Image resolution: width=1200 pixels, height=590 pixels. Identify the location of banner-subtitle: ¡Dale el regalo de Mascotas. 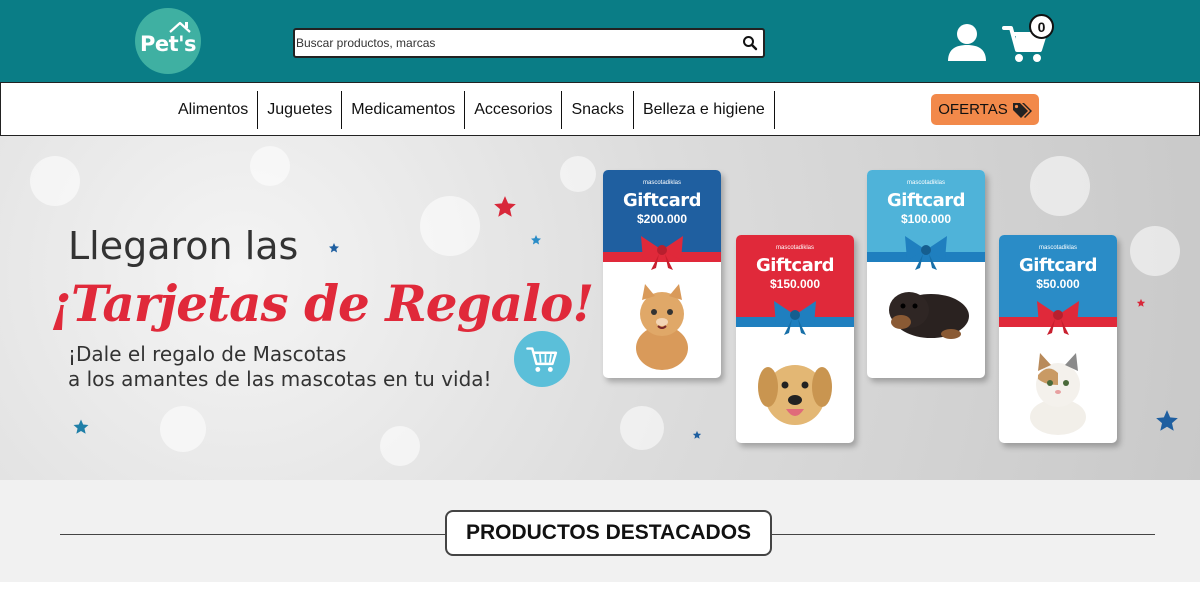
(207, 354).